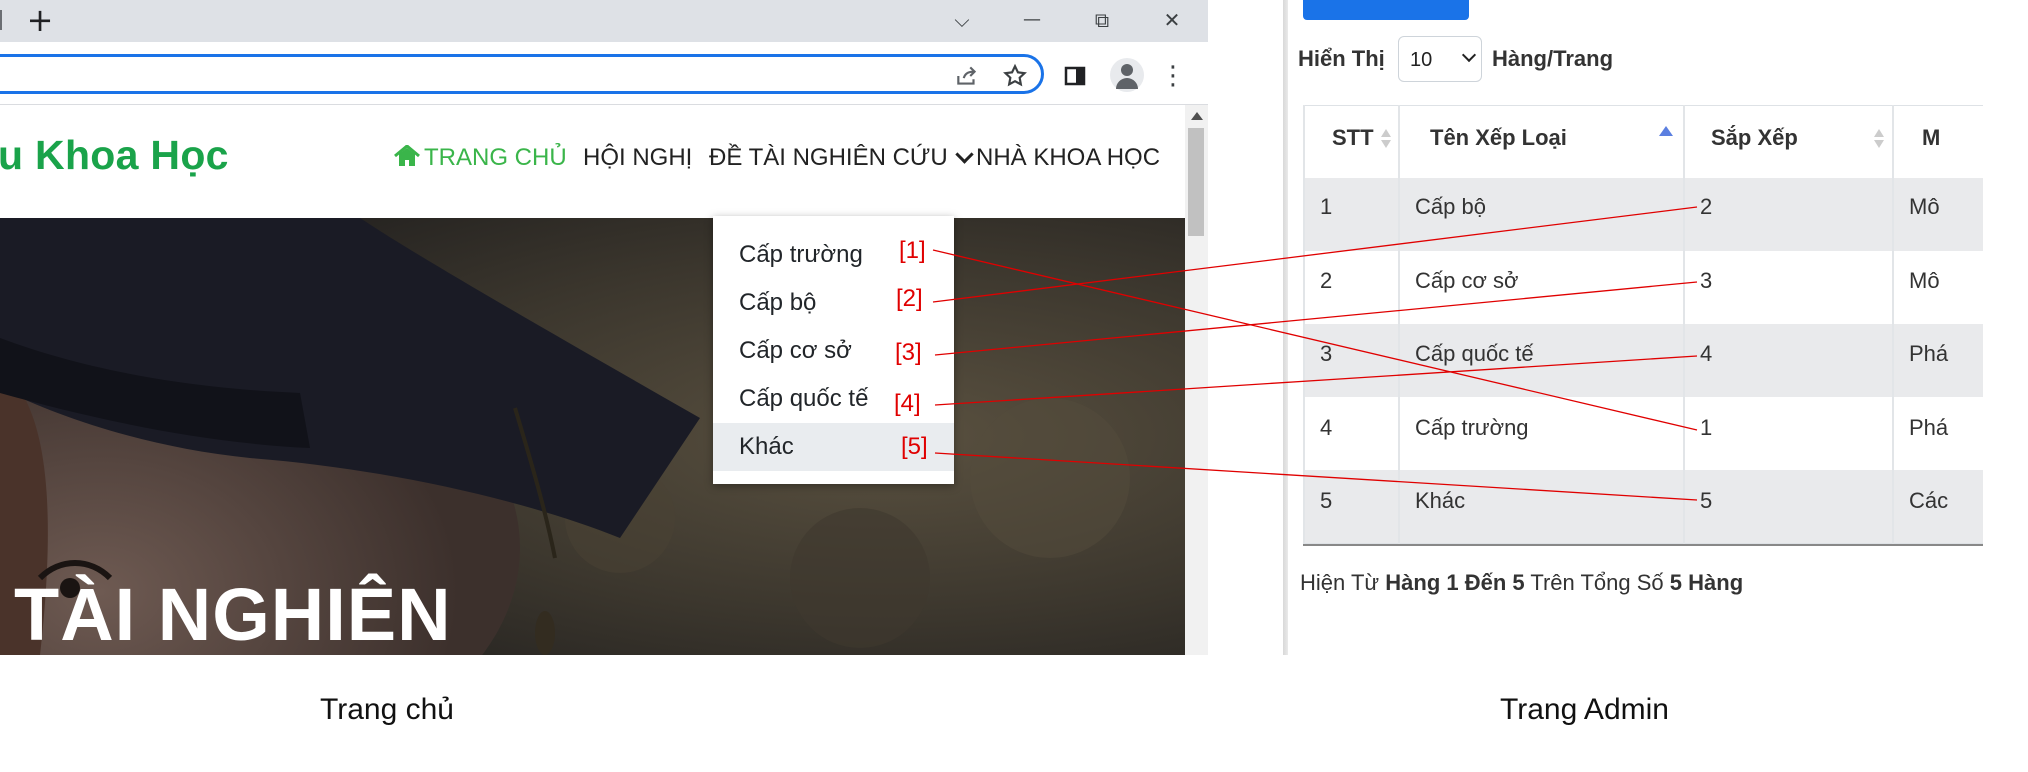 This screenshot has width=2028, height=772. Describe the element at coordinates (1386, 10) in the screenshot. I see `admin-action-button` at that location.